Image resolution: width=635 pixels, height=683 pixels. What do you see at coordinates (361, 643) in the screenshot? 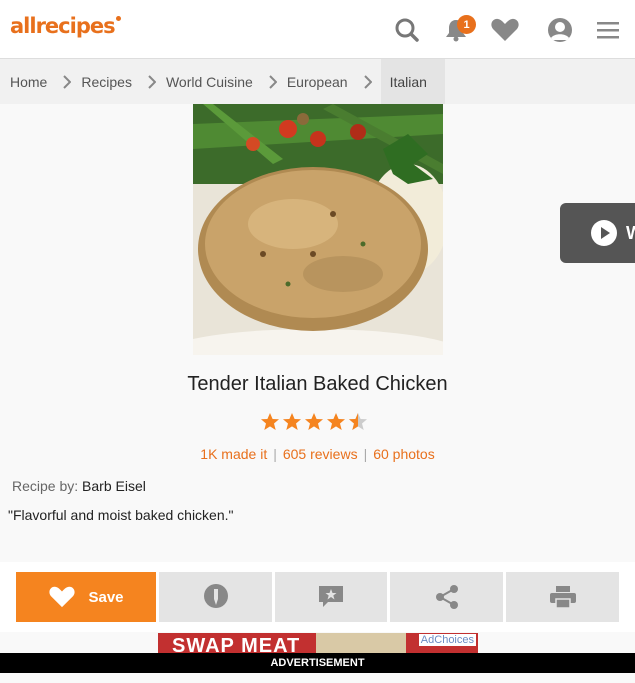
I see `ad-image` at bounding box center [361, 643].